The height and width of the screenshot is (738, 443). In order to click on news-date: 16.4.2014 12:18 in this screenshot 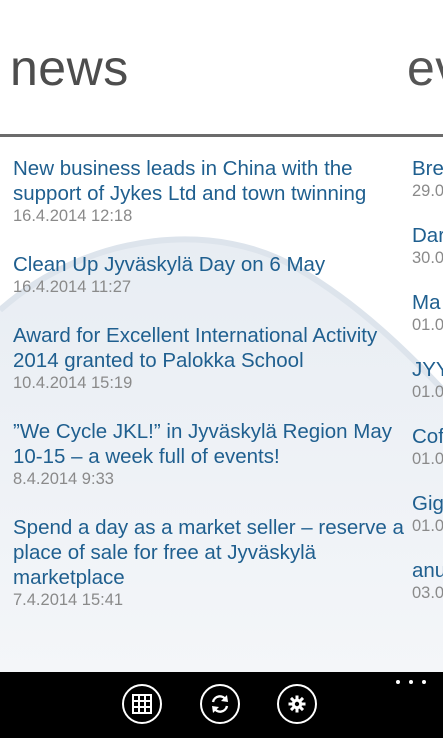, I will do `click(73, 216)`.